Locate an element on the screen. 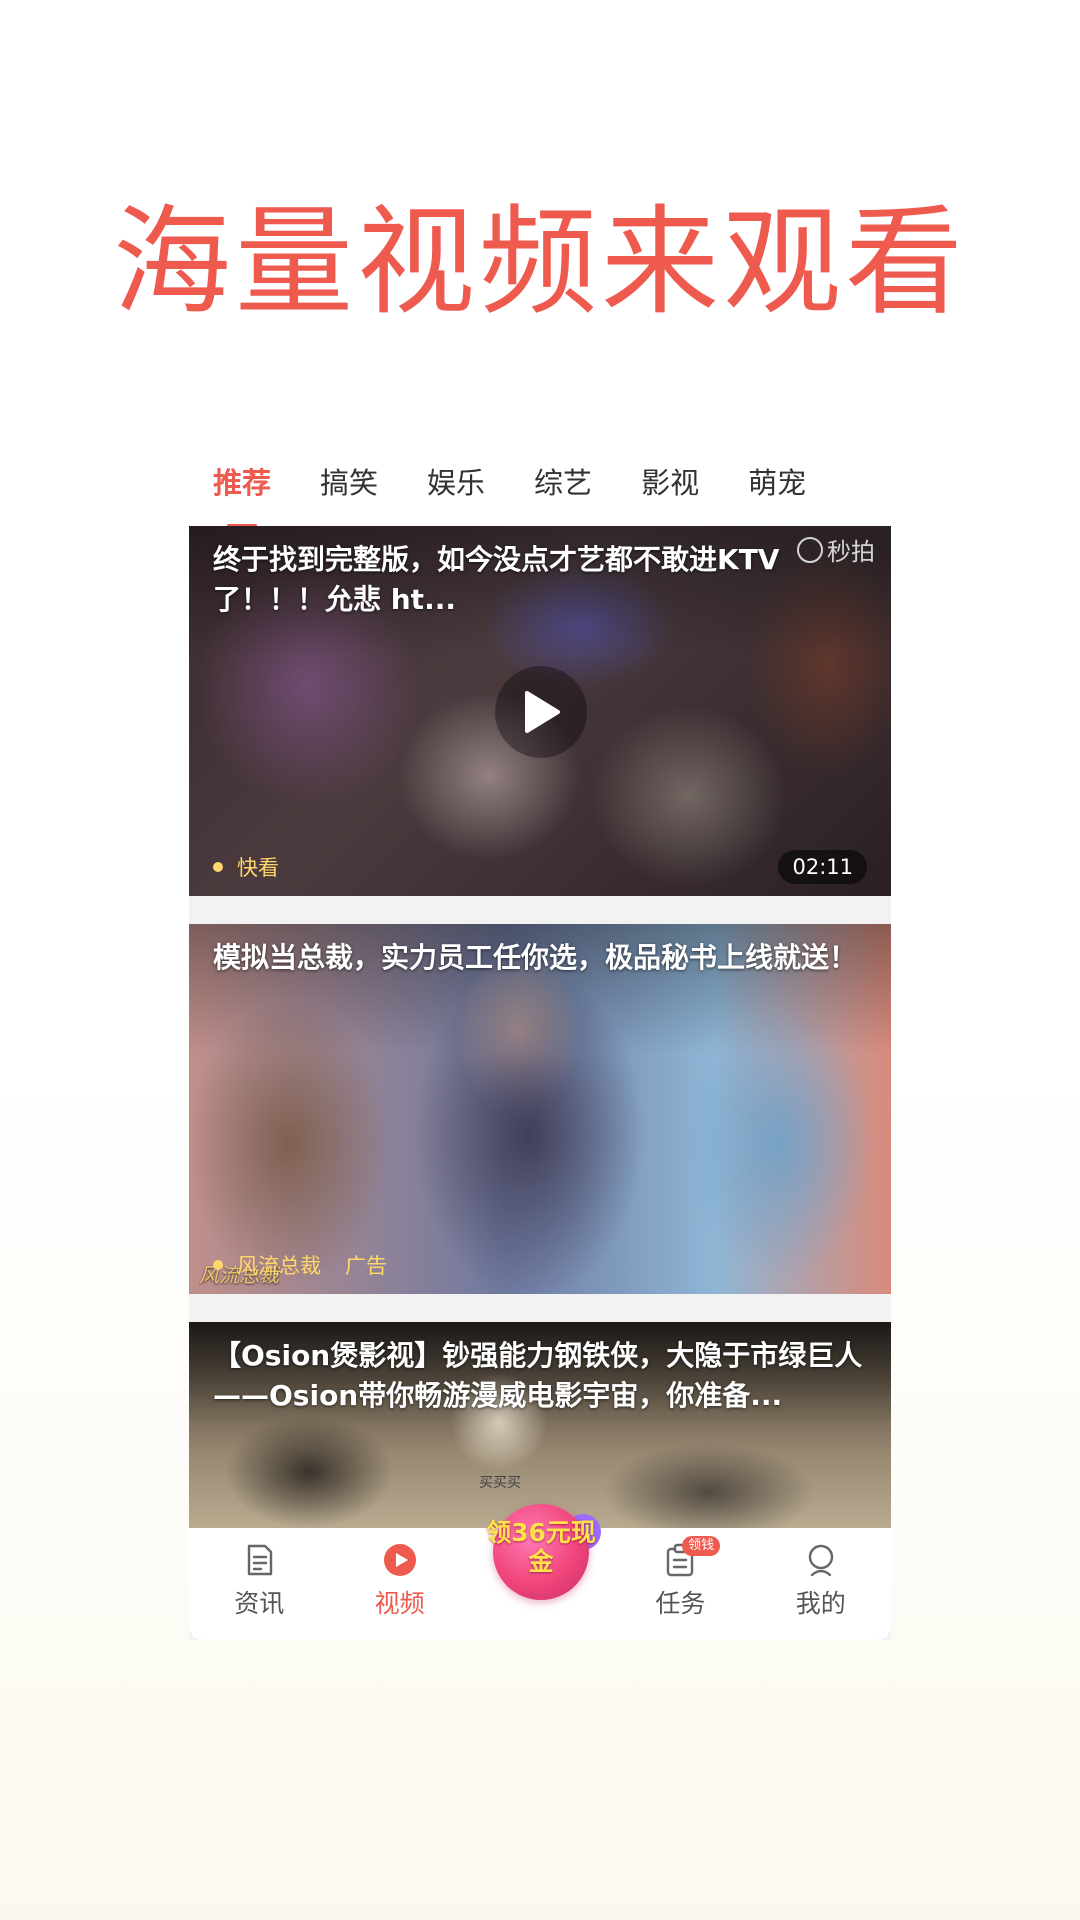 The height and width of the screenshot is (1920, 1080). nav-tasks: 领钱 任务 is located at coordinates (680, 1584).